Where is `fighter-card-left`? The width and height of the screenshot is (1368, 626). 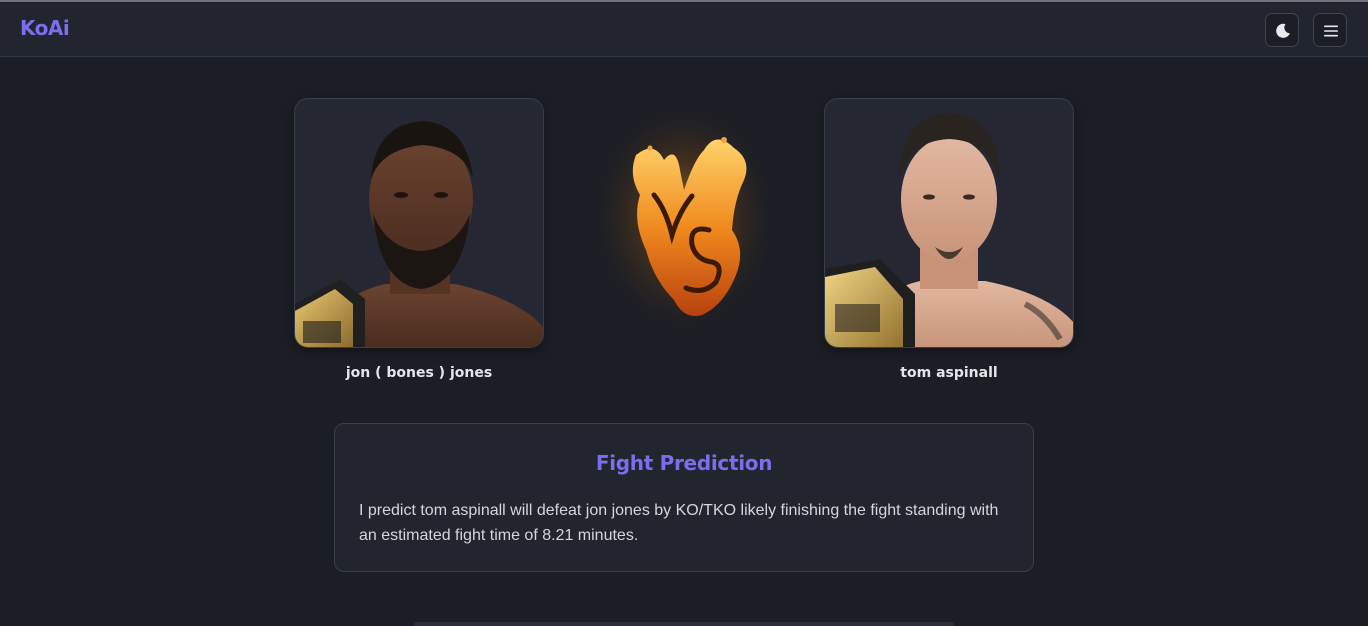
fighter-card-left is located at coordinates (419, 223).